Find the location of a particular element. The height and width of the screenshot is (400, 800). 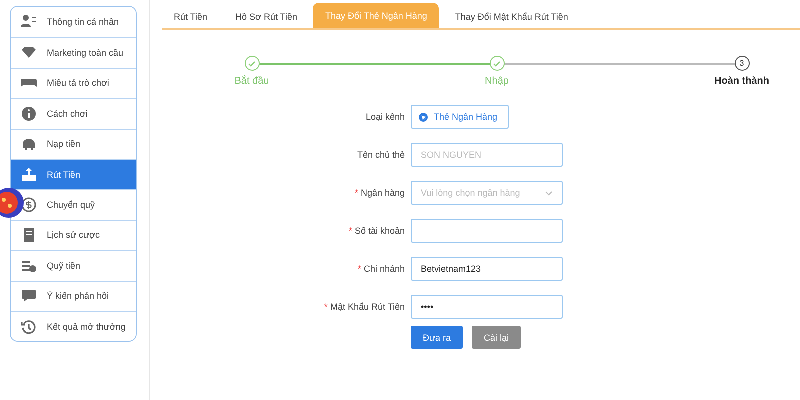

tab: Thay Đổi Mật Khẩu Rút Tiền is located at coordinates (511, 17).